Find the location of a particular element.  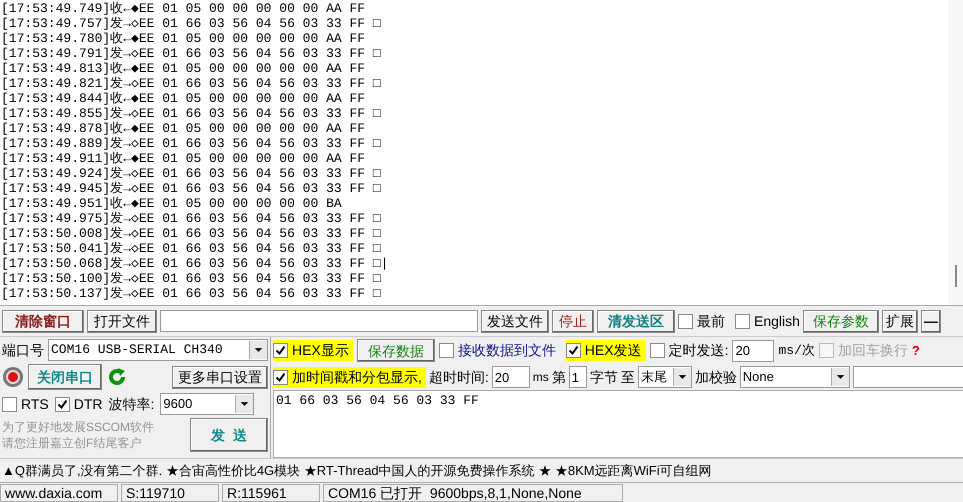

save-params-button: 保存参数 is located at coordinates (840, 321).